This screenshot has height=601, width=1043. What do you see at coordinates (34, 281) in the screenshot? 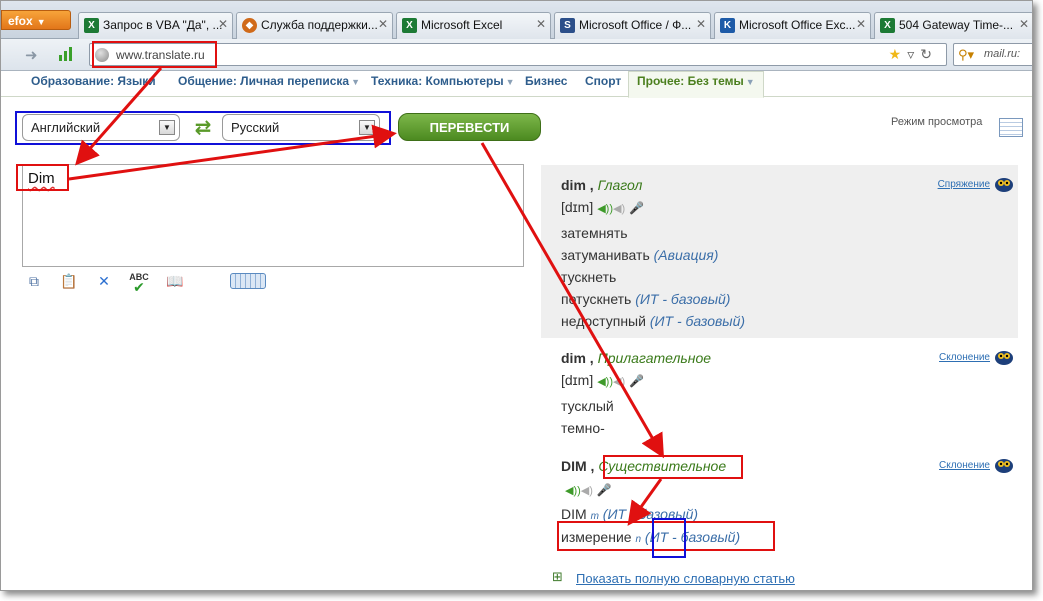
I see `copy-icon: ⧉` at bounding box center [34, 281].